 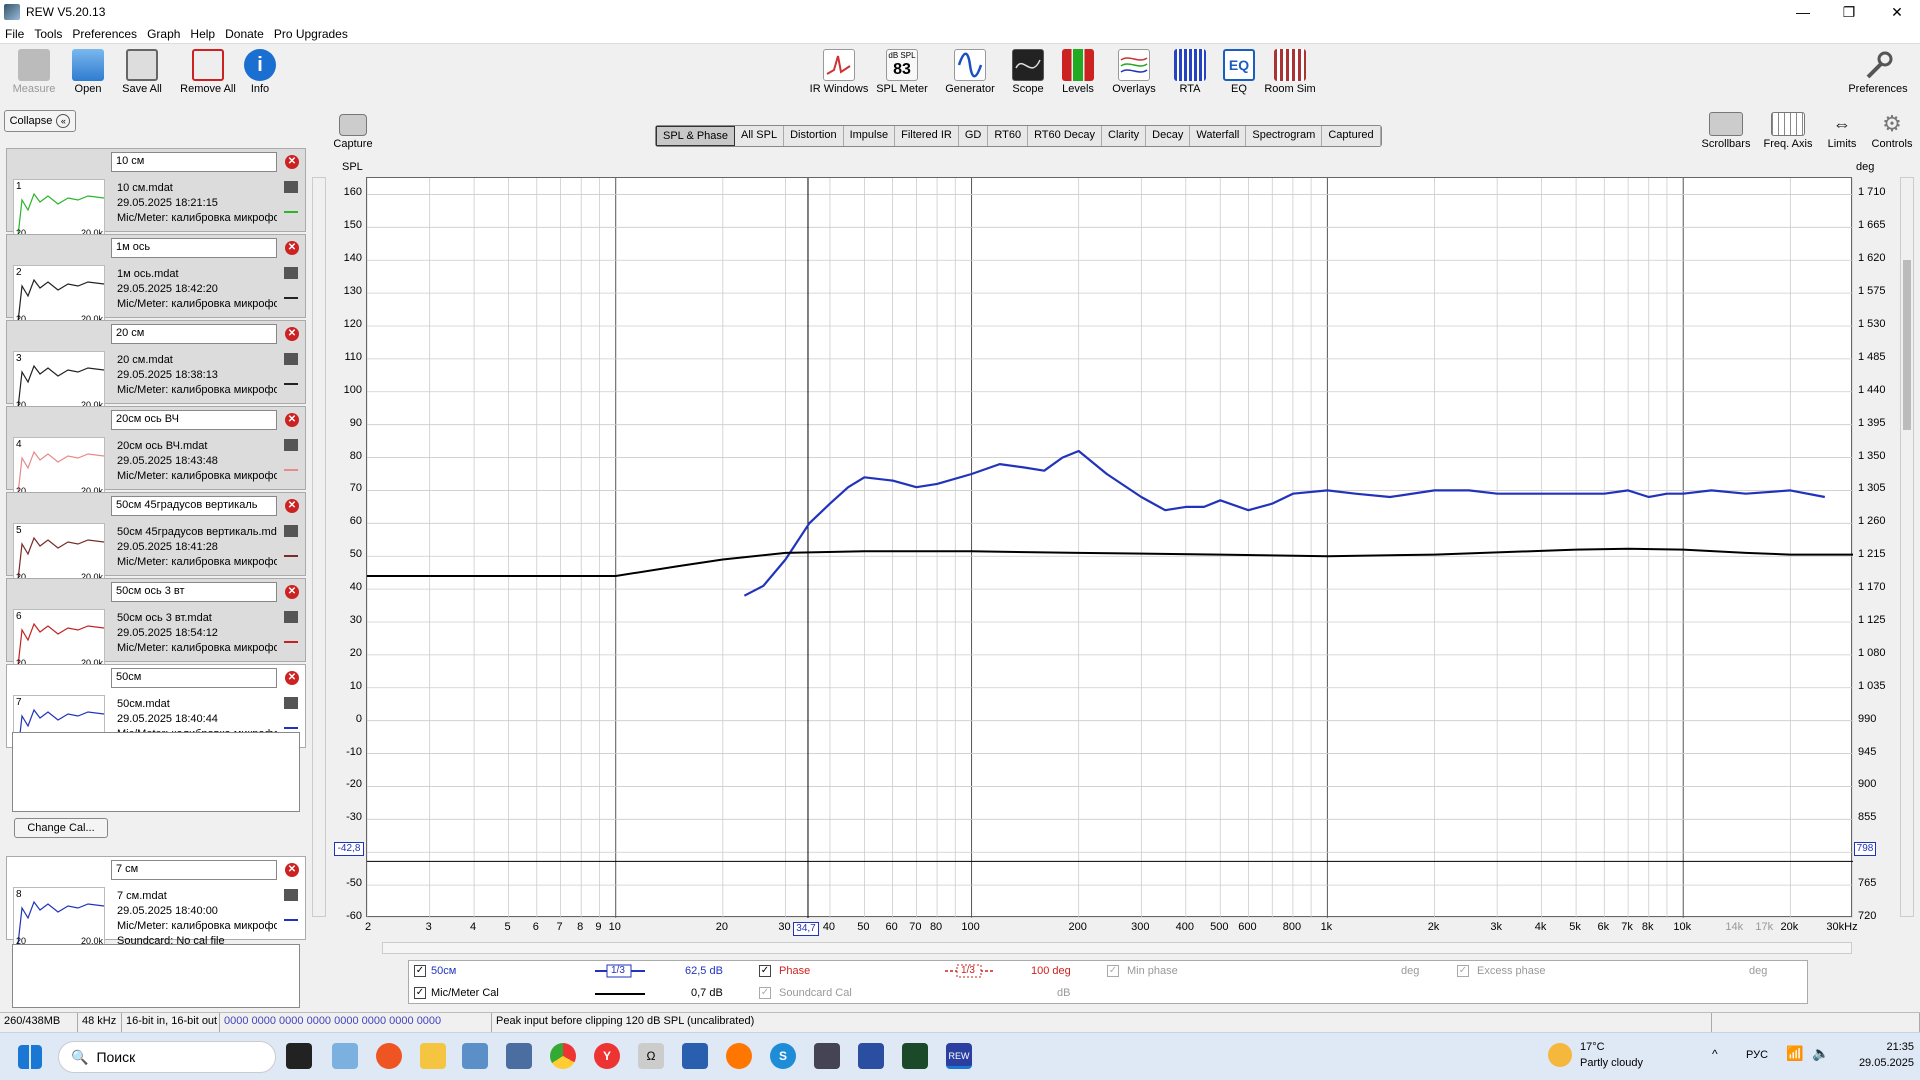 I want to click on windows-start-icon, so click(x=30, y=1057).